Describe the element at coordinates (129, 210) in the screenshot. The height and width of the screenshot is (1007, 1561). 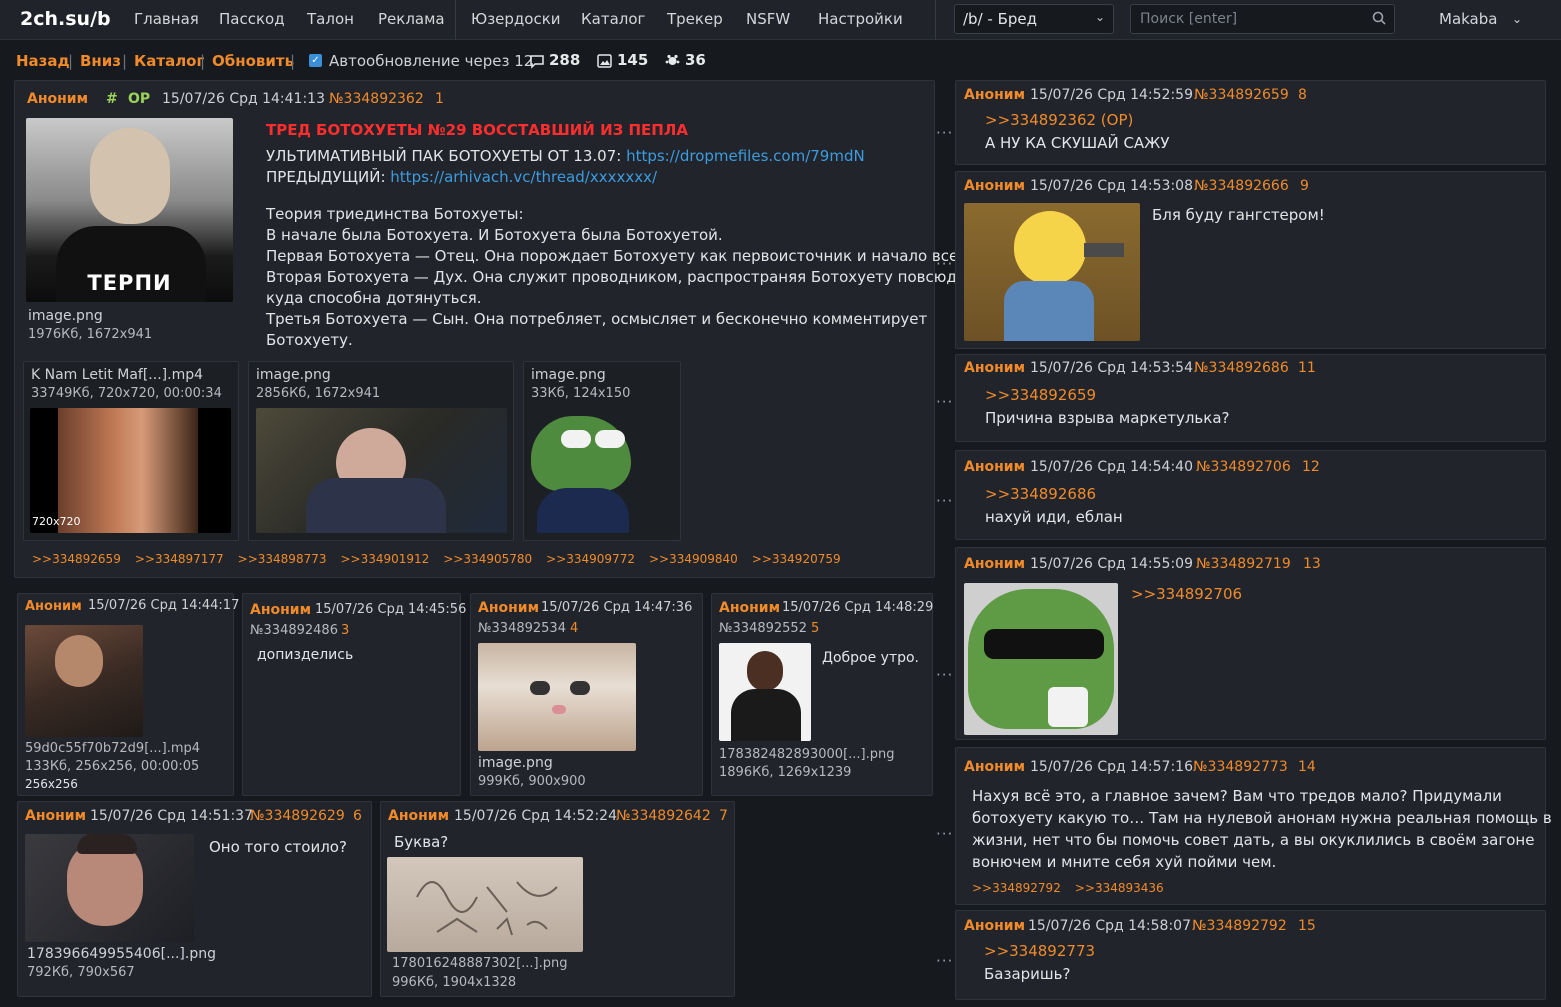
I see `op-main-image: ТЕРПИ` at that location.